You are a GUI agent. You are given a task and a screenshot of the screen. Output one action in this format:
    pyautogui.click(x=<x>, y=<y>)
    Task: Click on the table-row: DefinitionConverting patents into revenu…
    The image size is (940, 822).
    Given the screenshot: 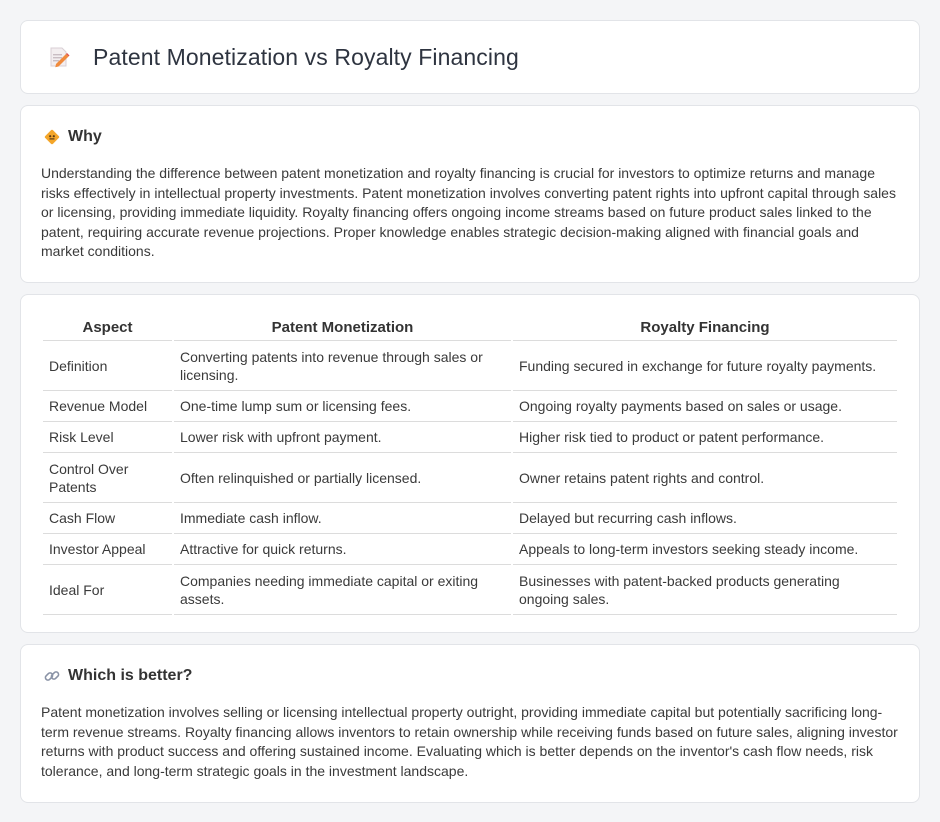 What is the action you would take?
    pyautogui.click(x=470, y=366)
    